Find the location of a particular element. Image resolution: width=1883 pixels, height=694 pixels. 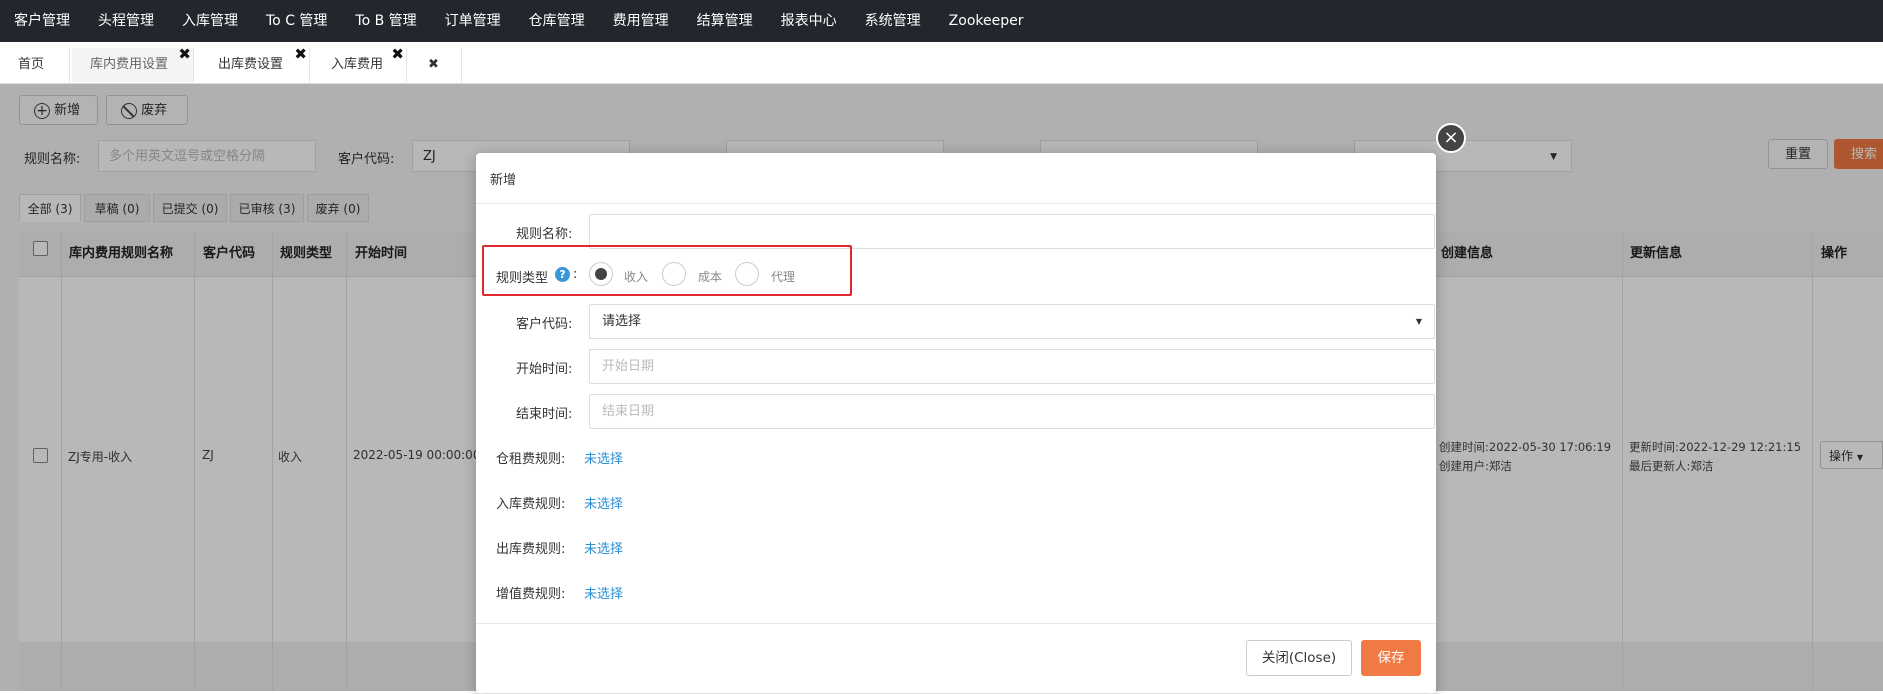

radio-dot is located at coordinates (601, 274).